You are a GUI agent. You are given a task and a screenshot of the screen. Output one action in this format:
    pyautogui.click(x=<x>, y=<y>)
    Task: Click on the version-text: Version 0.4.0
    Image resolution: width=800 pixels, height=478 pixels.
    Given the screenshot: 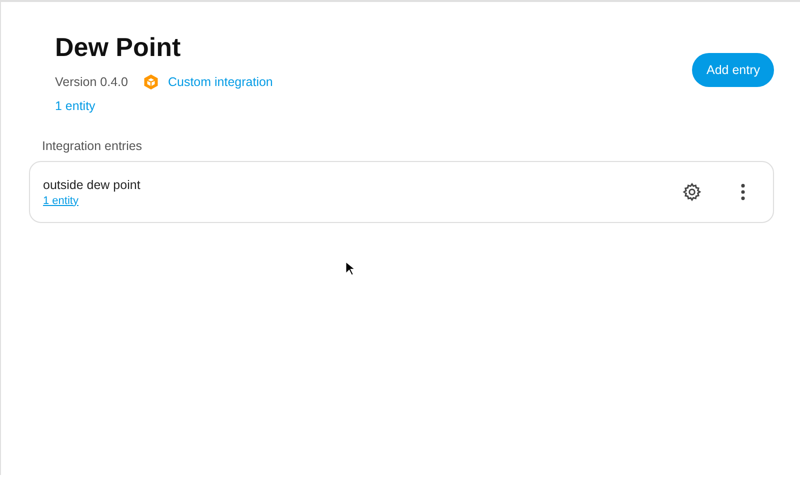 What is the action you would take?
    pyautogui.click(x=91, y=82)
    